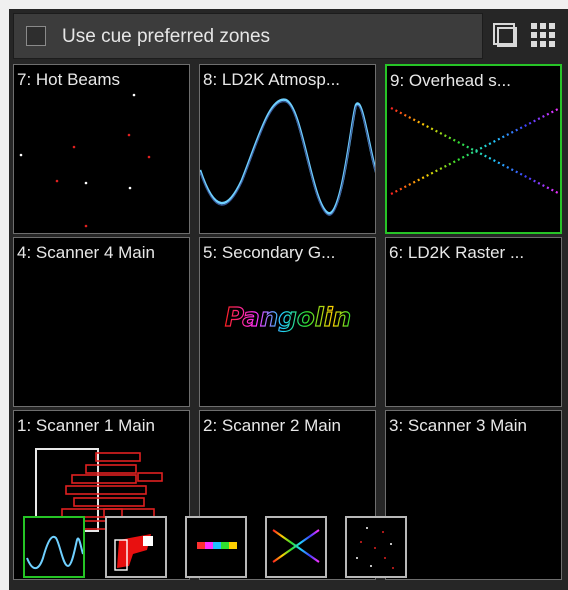 This screenshot has width=568, height=590. What do you see at coordinates (86, 425) in the screenshot?
I see `zone-title: 1: Scanner 1 Main` at bounding box center [86, 425].